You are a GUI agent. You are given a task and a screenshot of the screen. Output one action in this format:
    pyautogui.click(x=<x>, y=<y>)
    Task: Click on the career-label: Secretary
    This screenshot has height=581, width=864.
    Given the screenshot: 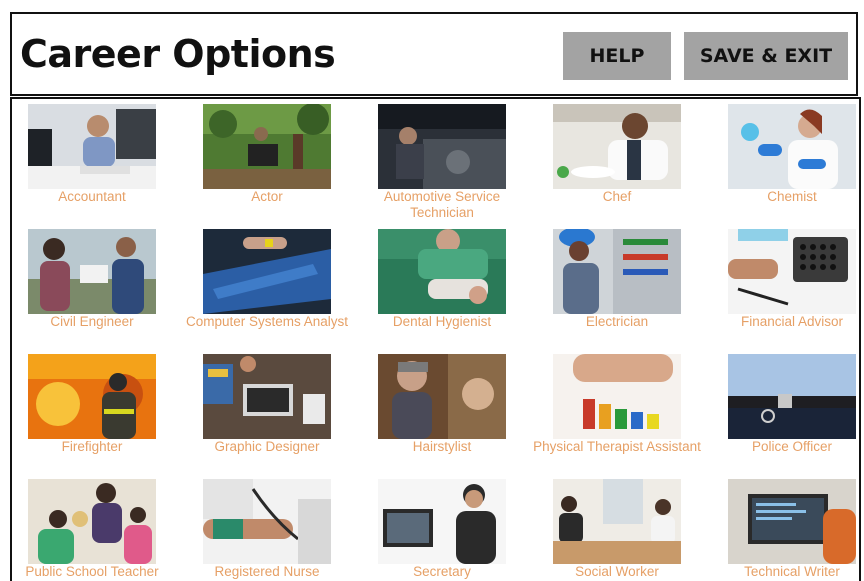 What is the action you would take?
    pyautogui.click(x=442, y=571)
    